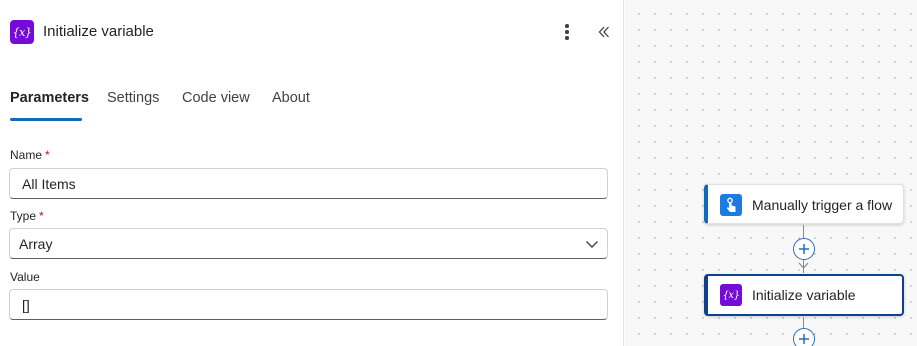 This screenshot has width=917, height=346. I want to click on value-input: [], so click(308, 304).